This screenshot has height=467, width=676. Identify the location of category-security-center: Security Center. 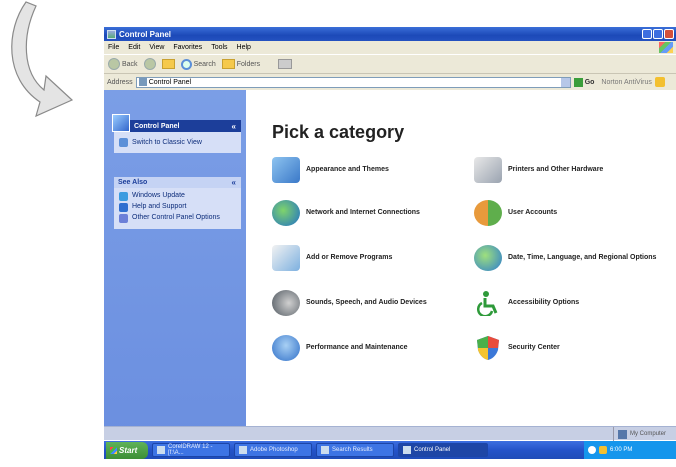
(575, 348).